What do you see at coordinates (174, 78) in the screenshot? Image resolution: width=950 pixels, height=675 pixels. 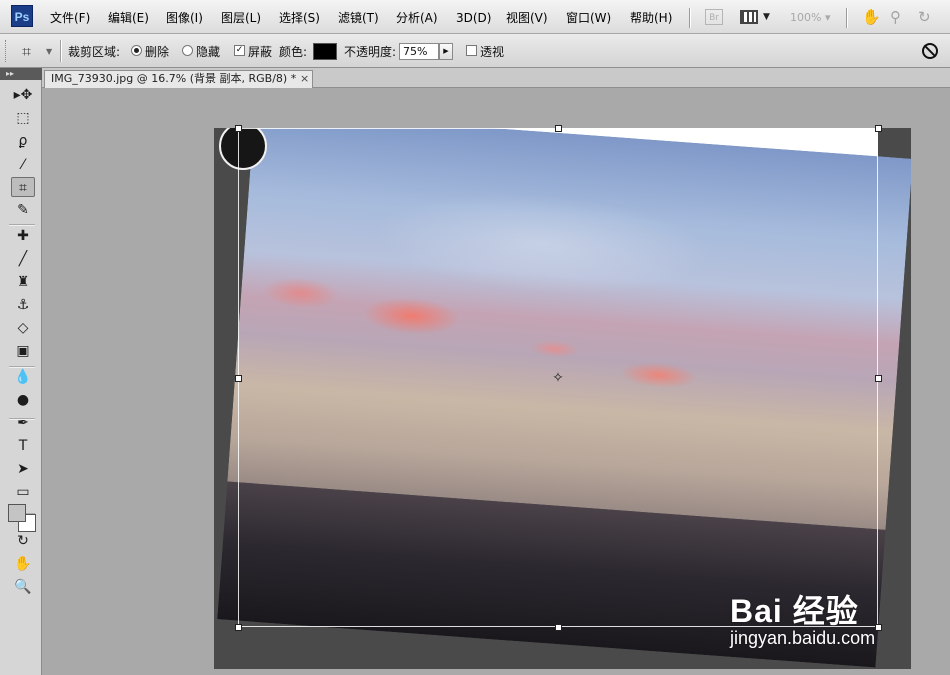 I see `document-tab-title: IMG_73930.jpg @ 16.7% (背景 副本, RGB/8) *` at bounding box center [174, 78].